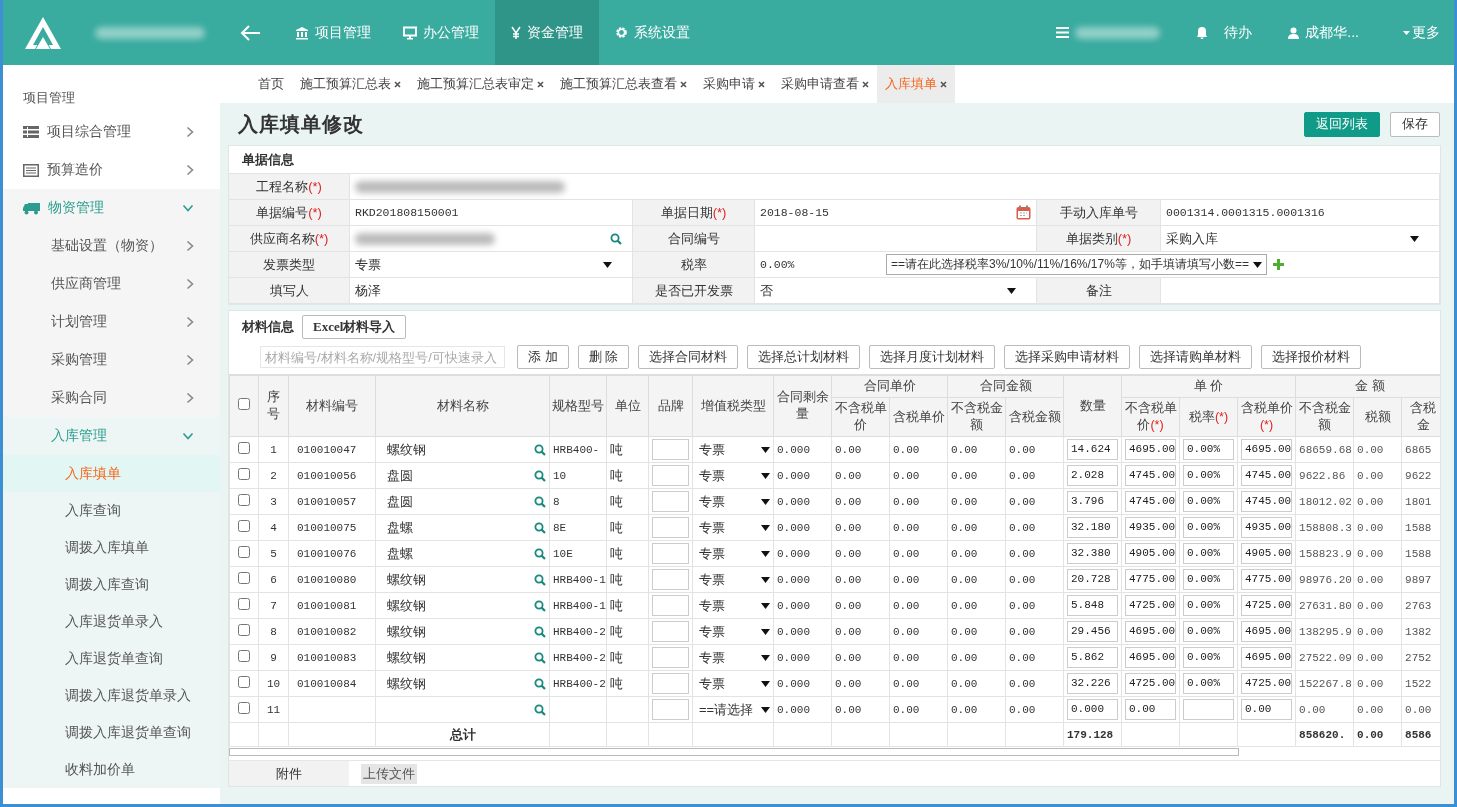 The width and height of the screenshot is (1457, 807). I want to click on cell-input: 32.226, so click(1092, 683).